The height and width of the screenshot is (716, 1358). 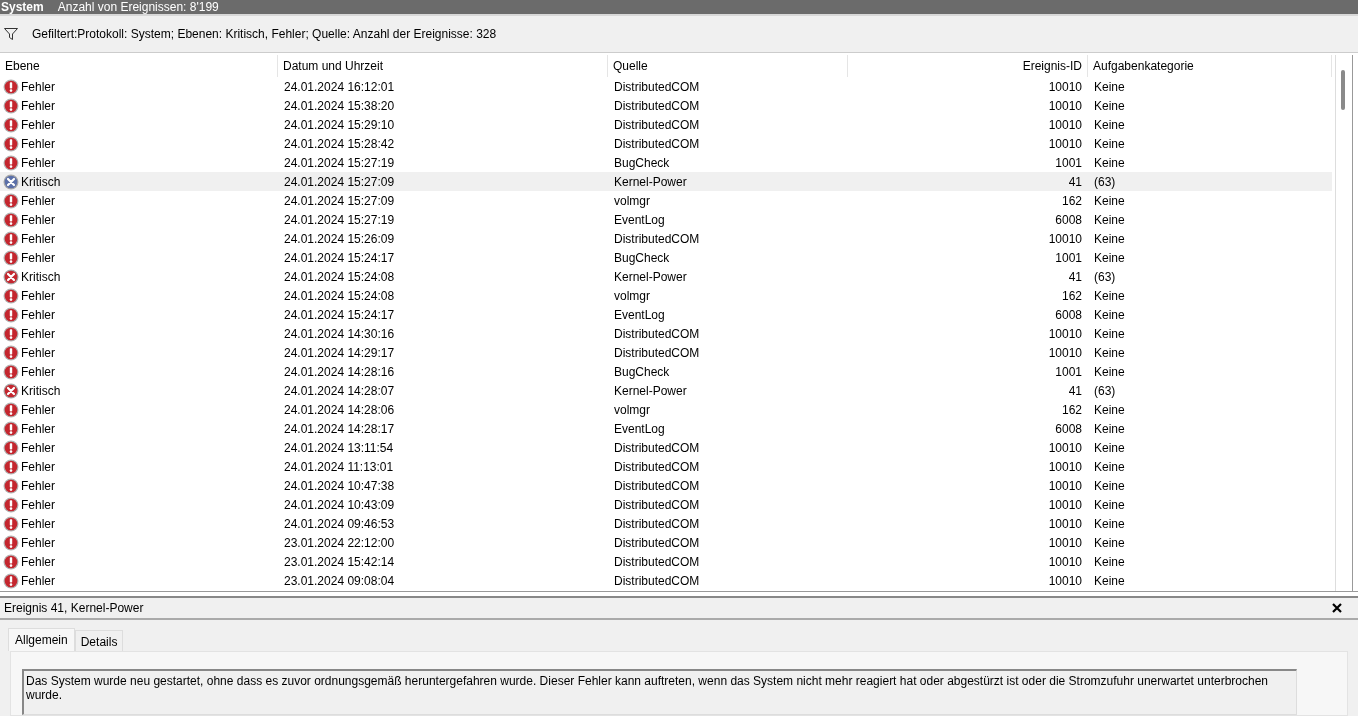 I want to click on event-row: Fehler 24.01.2024 09:46:53 DistributedCOM 10010 Keine, so click(x=666, y=523).